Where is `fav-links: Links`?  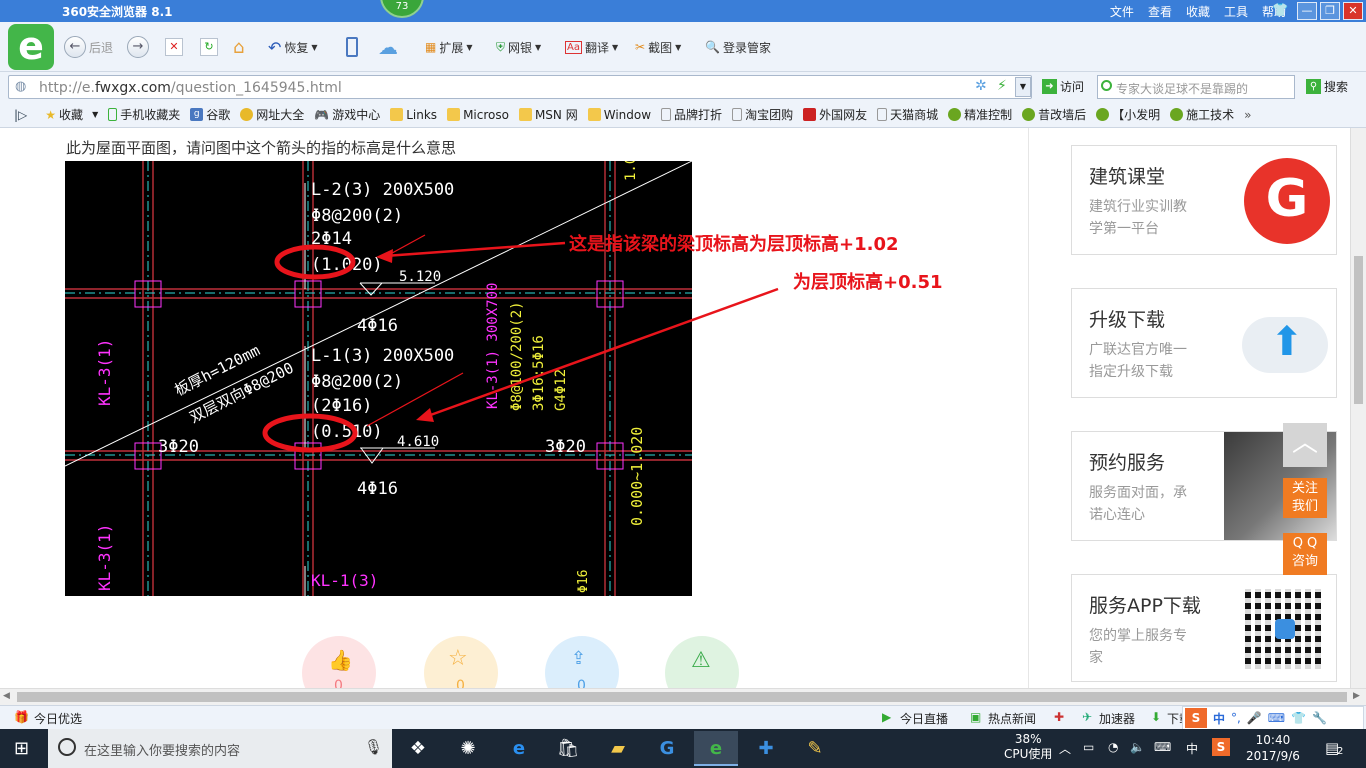 fav-links: Links is located at coordinates (413, 115).